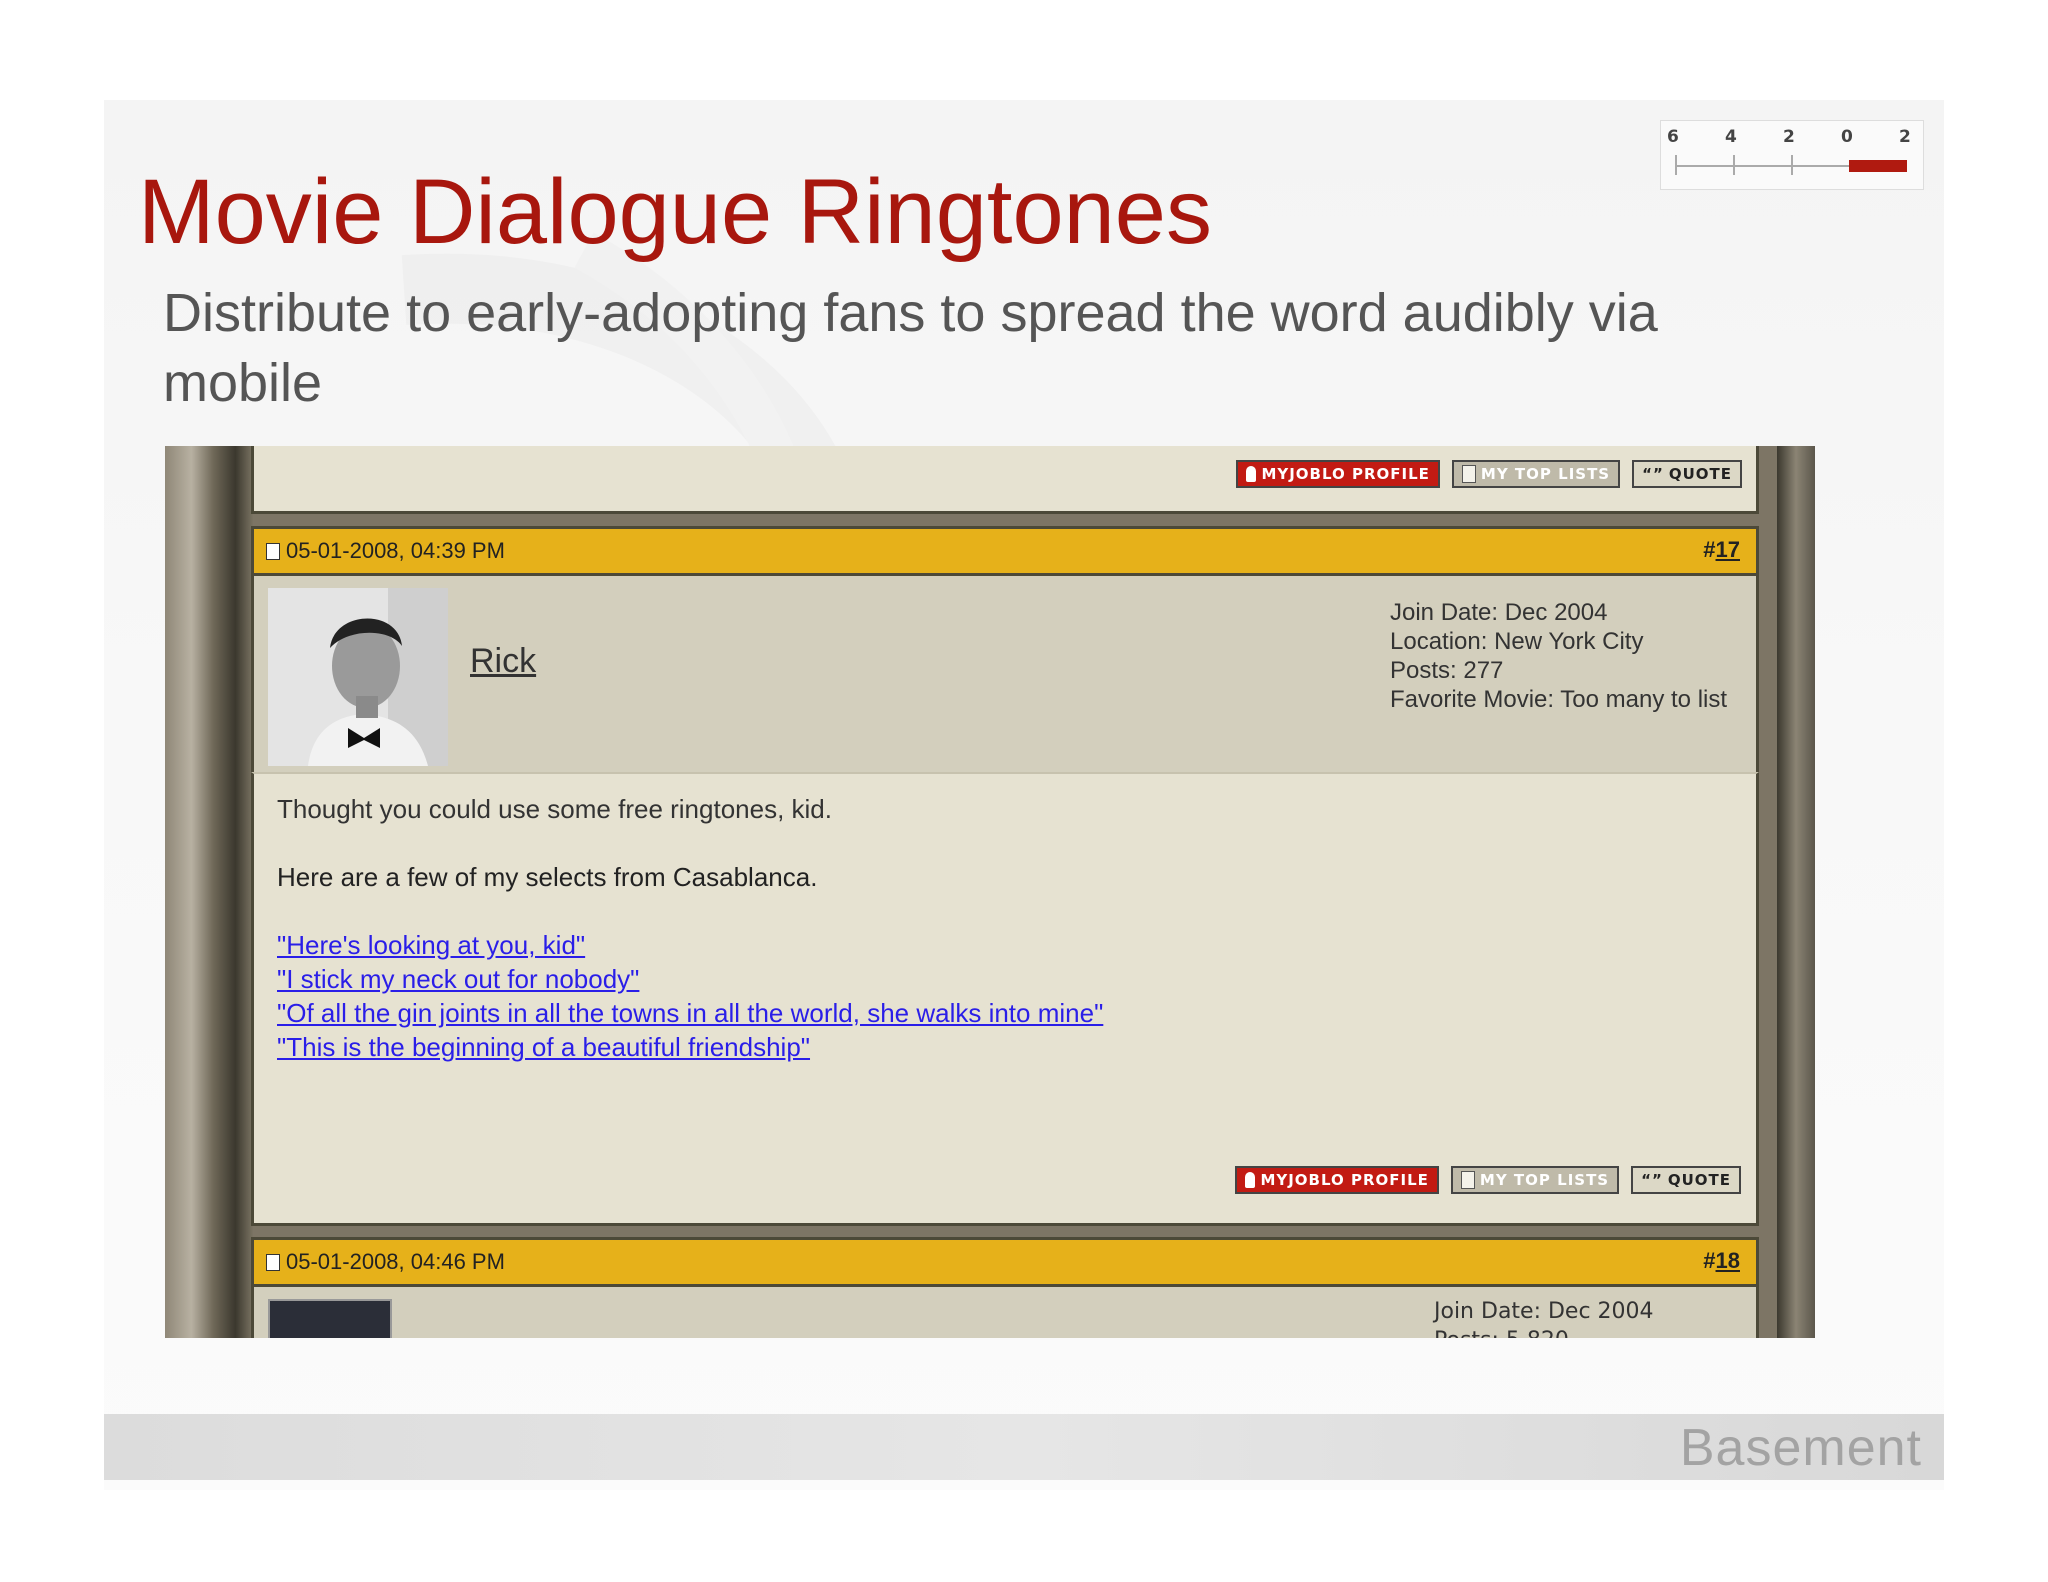  I want to click on scale-label: 4, so click(1731, 137).